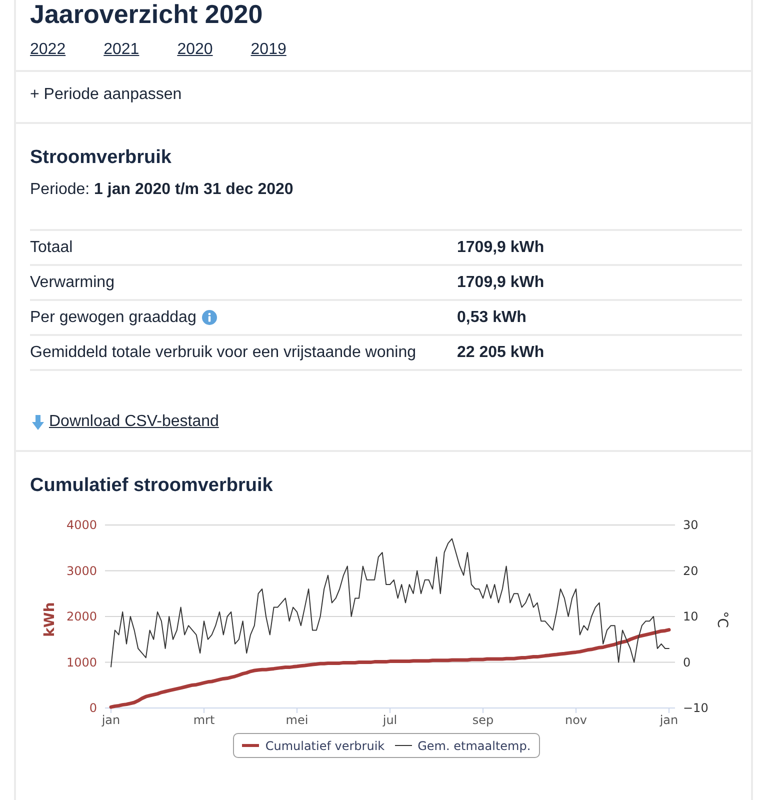  Describe the element at coordinates (695, 708) in the screenshot. I see `axis-tick-label: −10` at that location.